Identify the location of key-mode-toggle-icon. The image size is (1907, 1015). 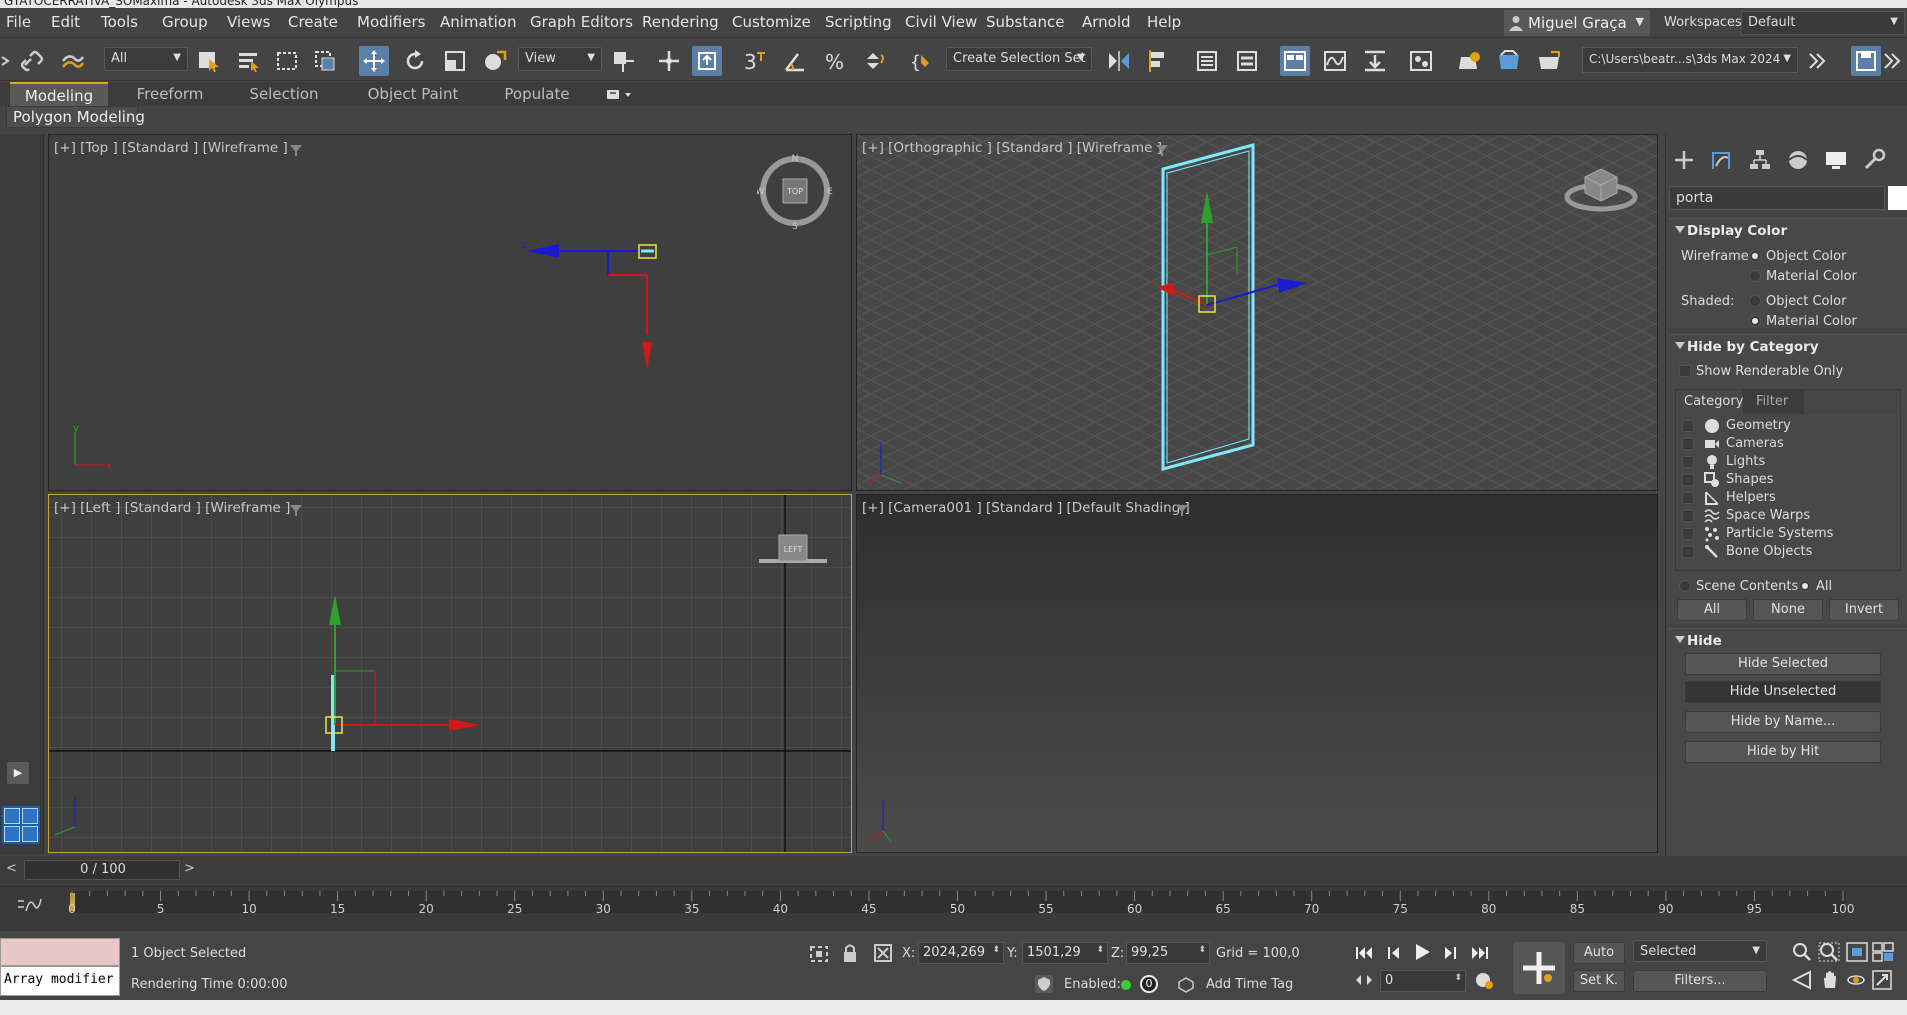
(1364, 980).